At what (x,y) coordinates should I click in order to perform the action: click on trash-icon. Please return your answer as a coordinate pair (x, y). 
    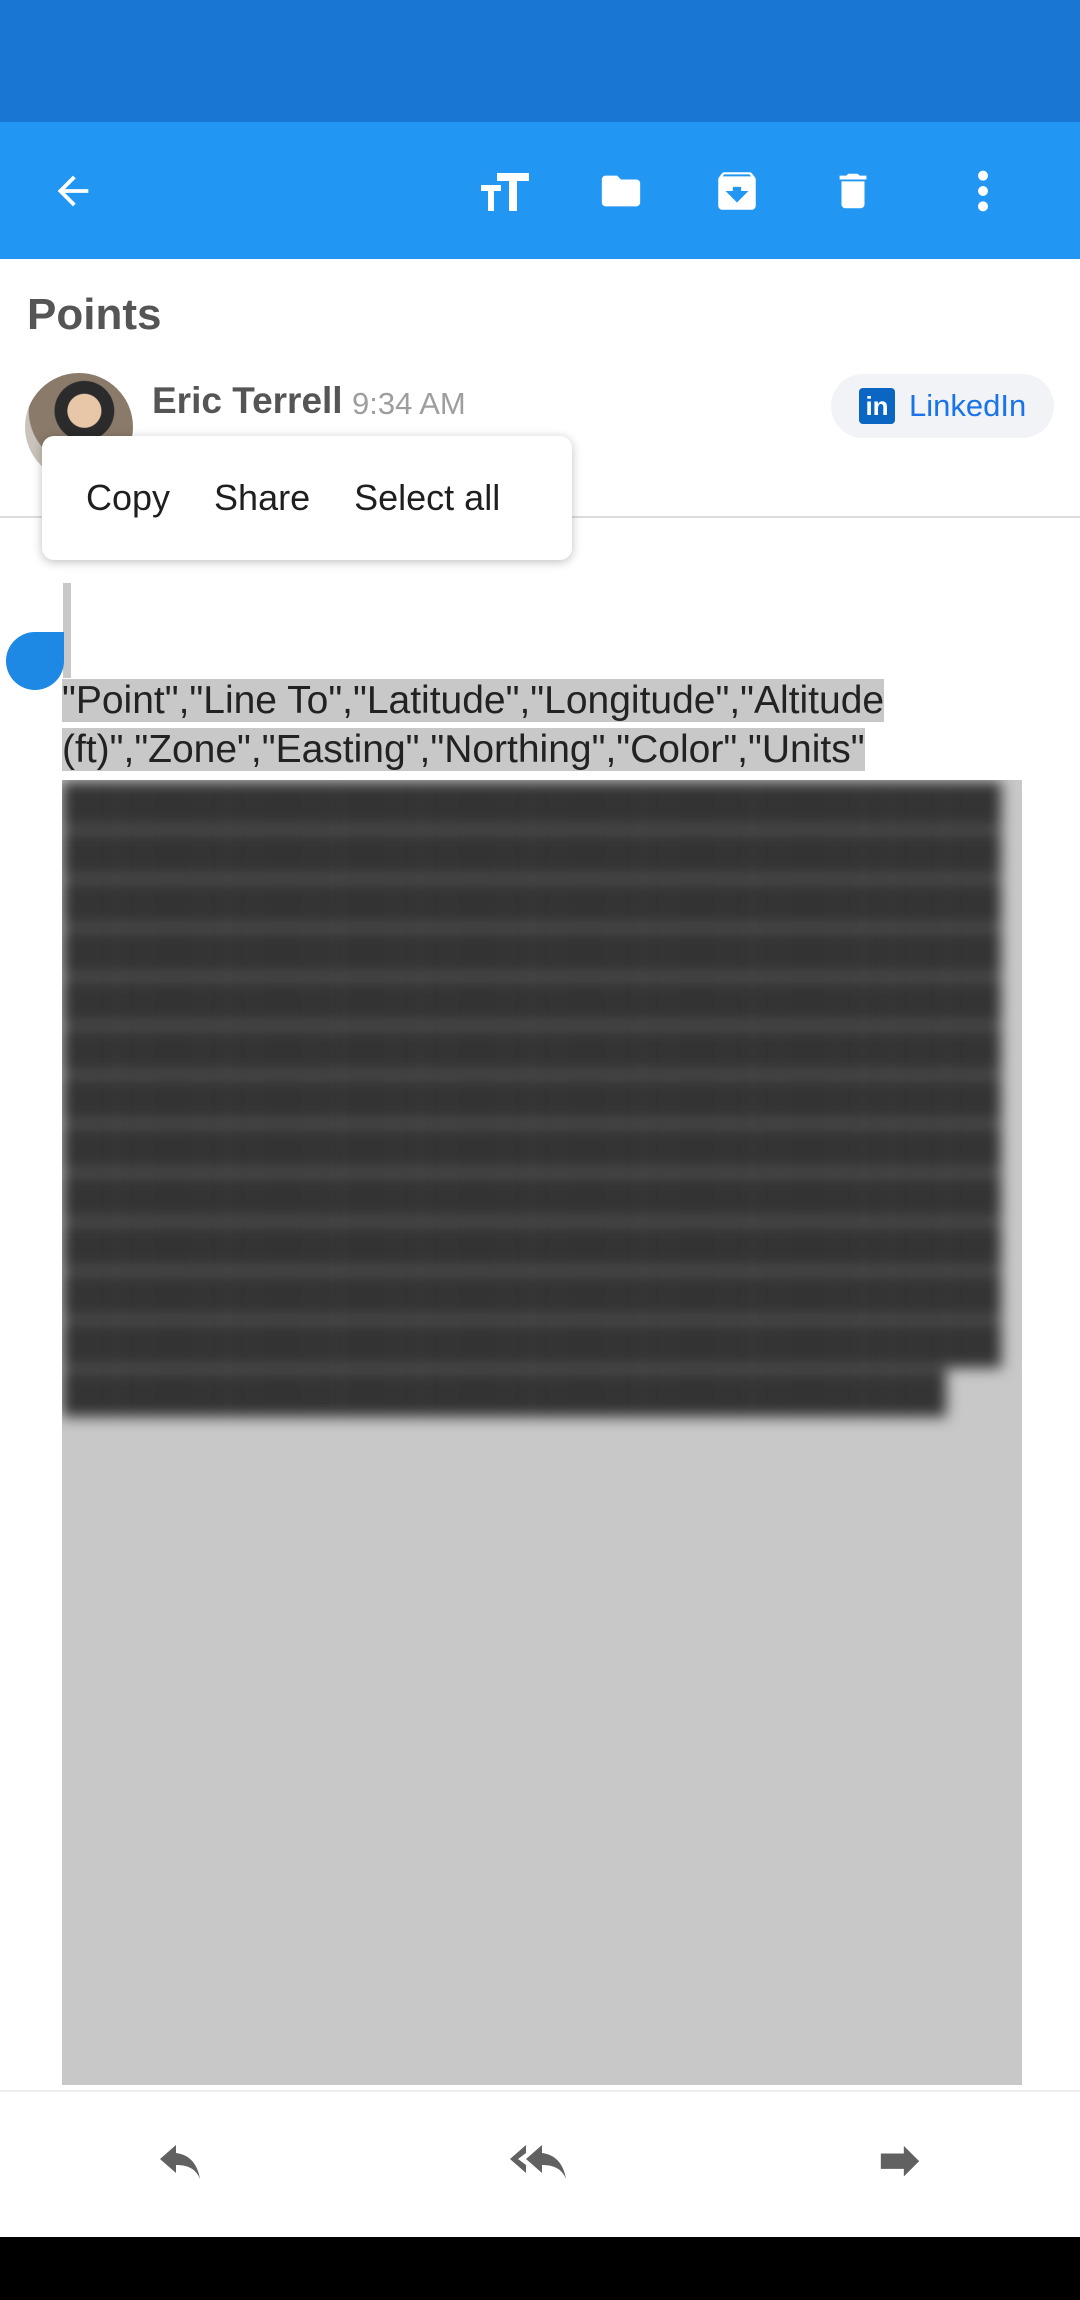
    Looking at the image, I should click on (853, 191).